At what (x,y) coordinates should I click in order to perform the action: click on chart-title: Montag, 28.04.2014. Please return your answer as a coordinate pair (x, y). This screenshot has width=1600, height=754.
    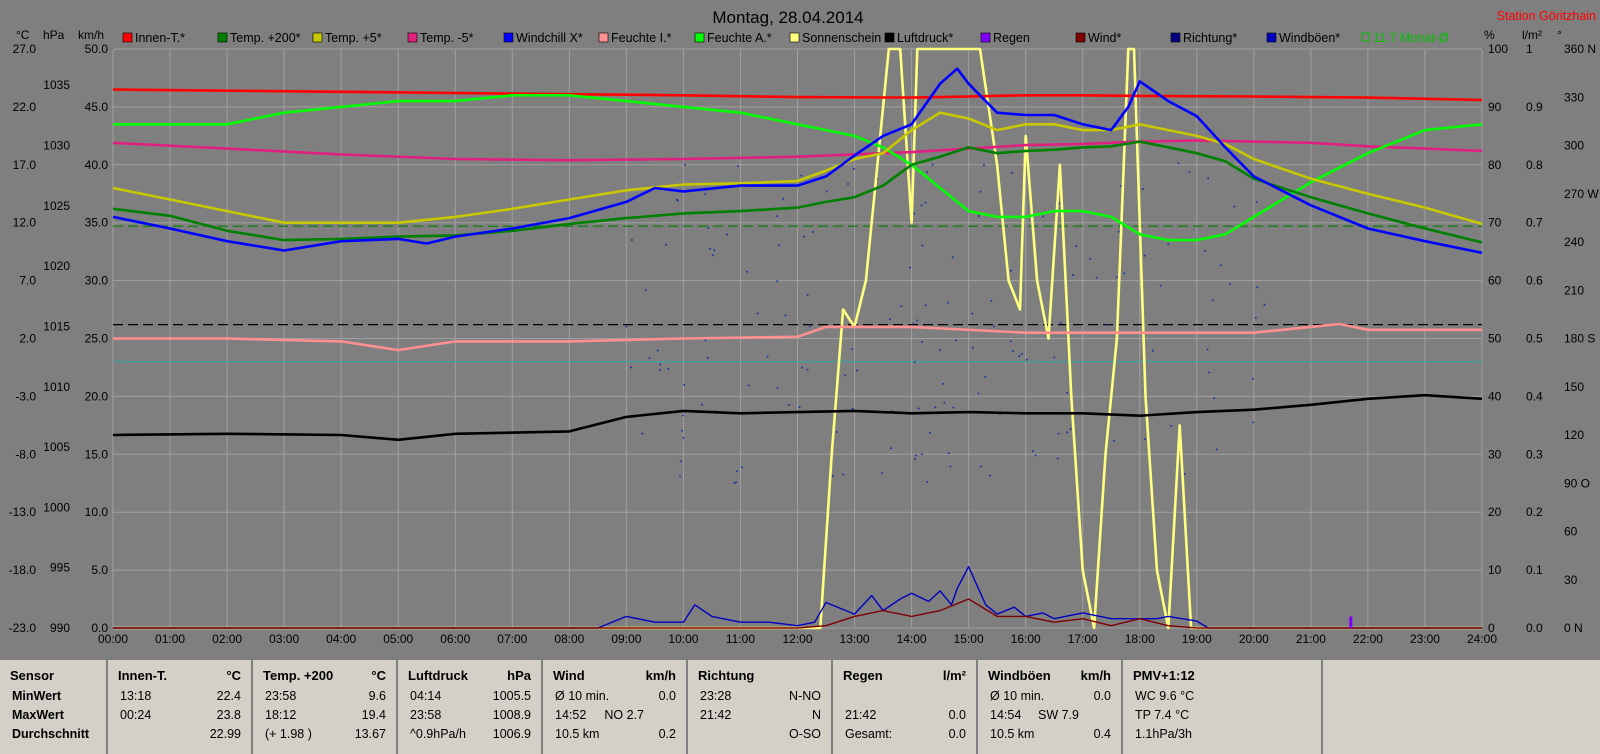
    Looking at the image, I should click on (787, 17).